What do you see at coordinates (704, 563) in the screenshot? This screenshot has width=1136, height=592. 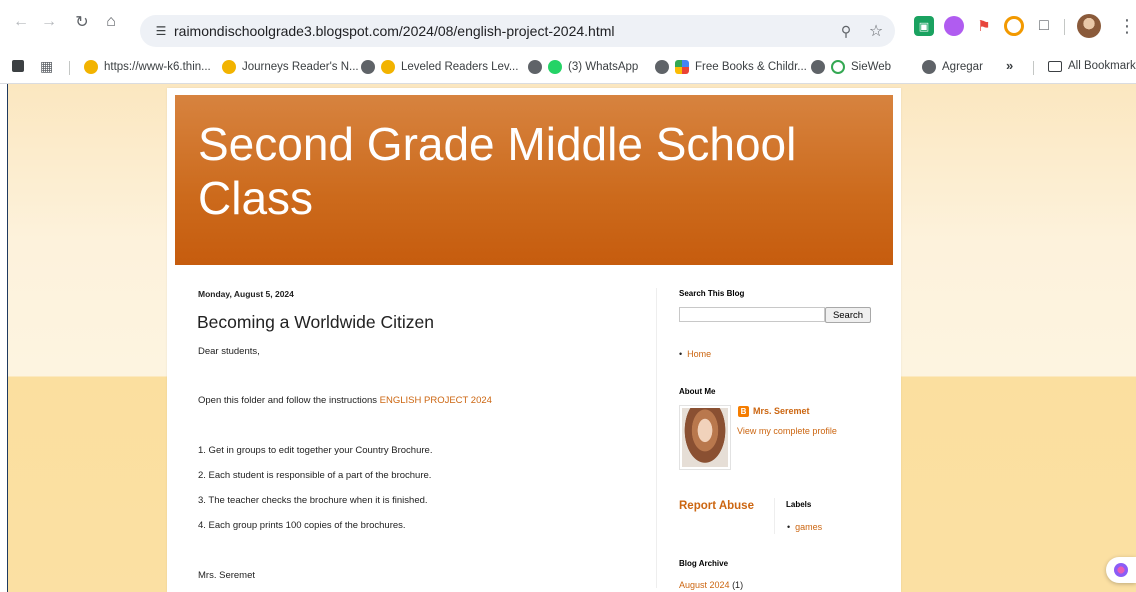 I see `blog-archive-title: Blog Archive` at bounding box center [704, 563].